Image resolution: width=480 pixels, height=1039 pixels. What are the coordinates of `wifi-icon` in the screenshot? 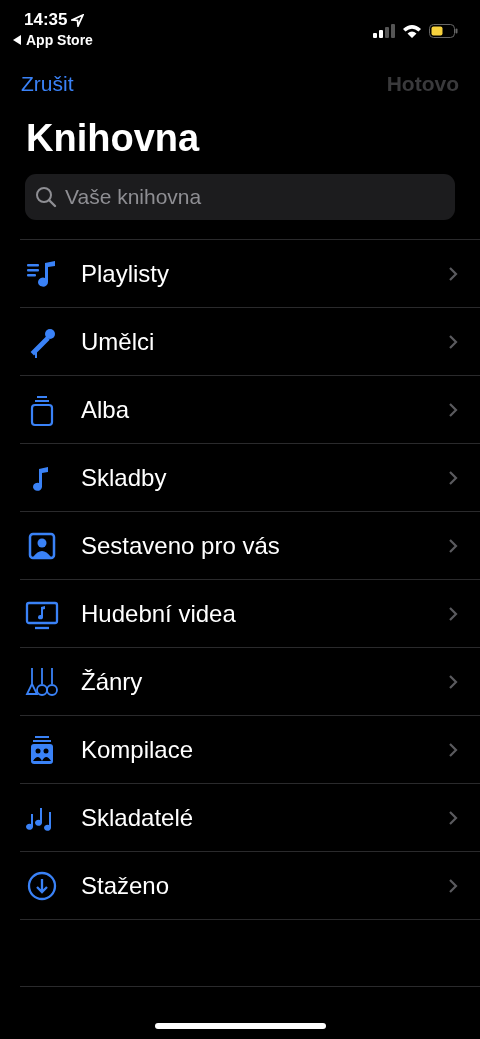 It's located at (412, 31).